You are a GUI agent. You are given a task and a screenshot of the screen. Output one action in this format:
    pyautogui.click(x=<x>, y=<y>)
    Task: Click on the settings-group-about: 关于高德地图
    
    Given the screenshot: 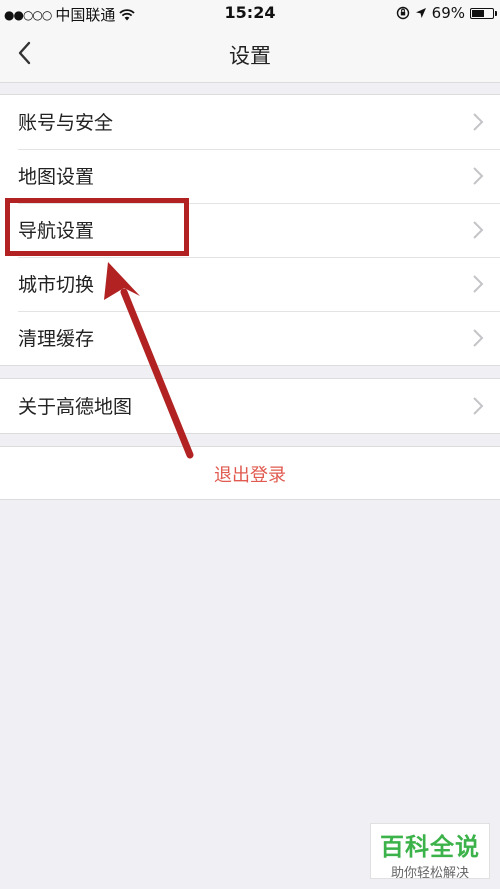 What is the action you would take?
    pyautogui.click(x=250, y=406)
    